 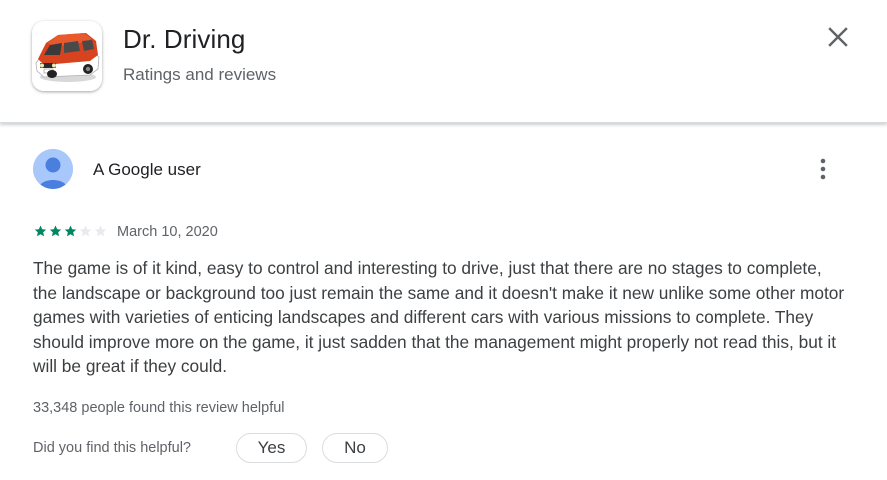 What do you see at coordinates (184, 39) in the screenshot?
I see `app-title: Dr. Driving` at bounding box center [184, 39].